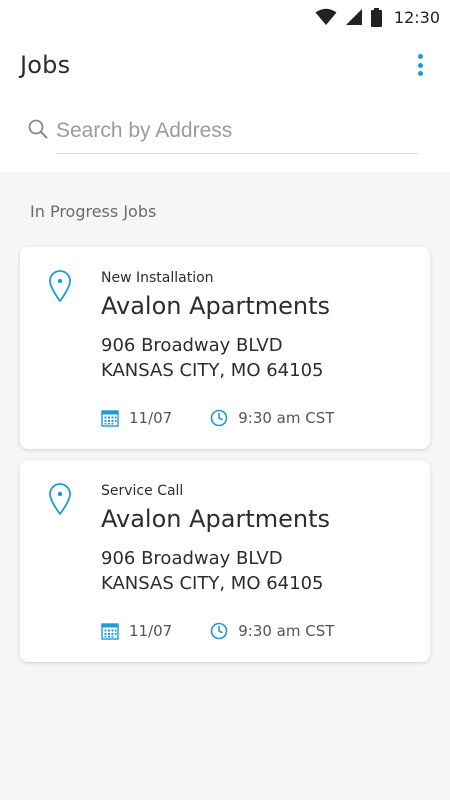  I want to click on job-type: New Installation, so click(157, 278).